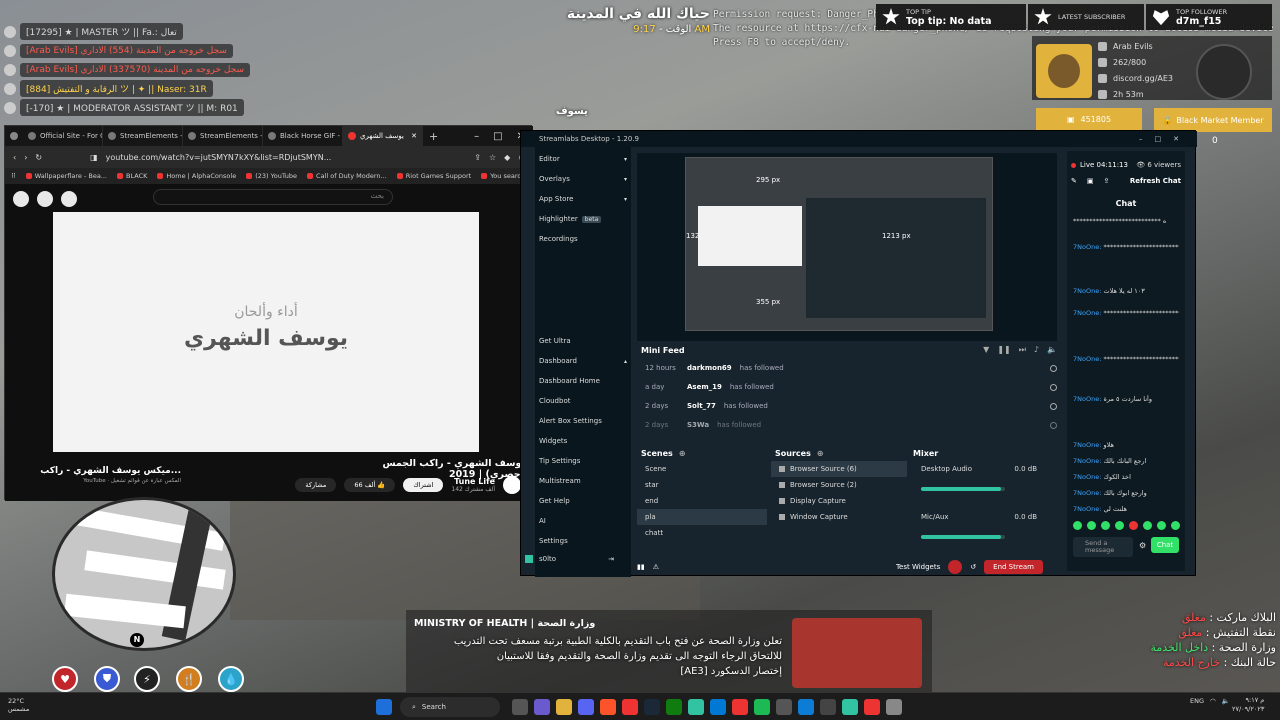 This screenshot has height=720, width=1280. I want to click on volume-slider, so click(963, 537).